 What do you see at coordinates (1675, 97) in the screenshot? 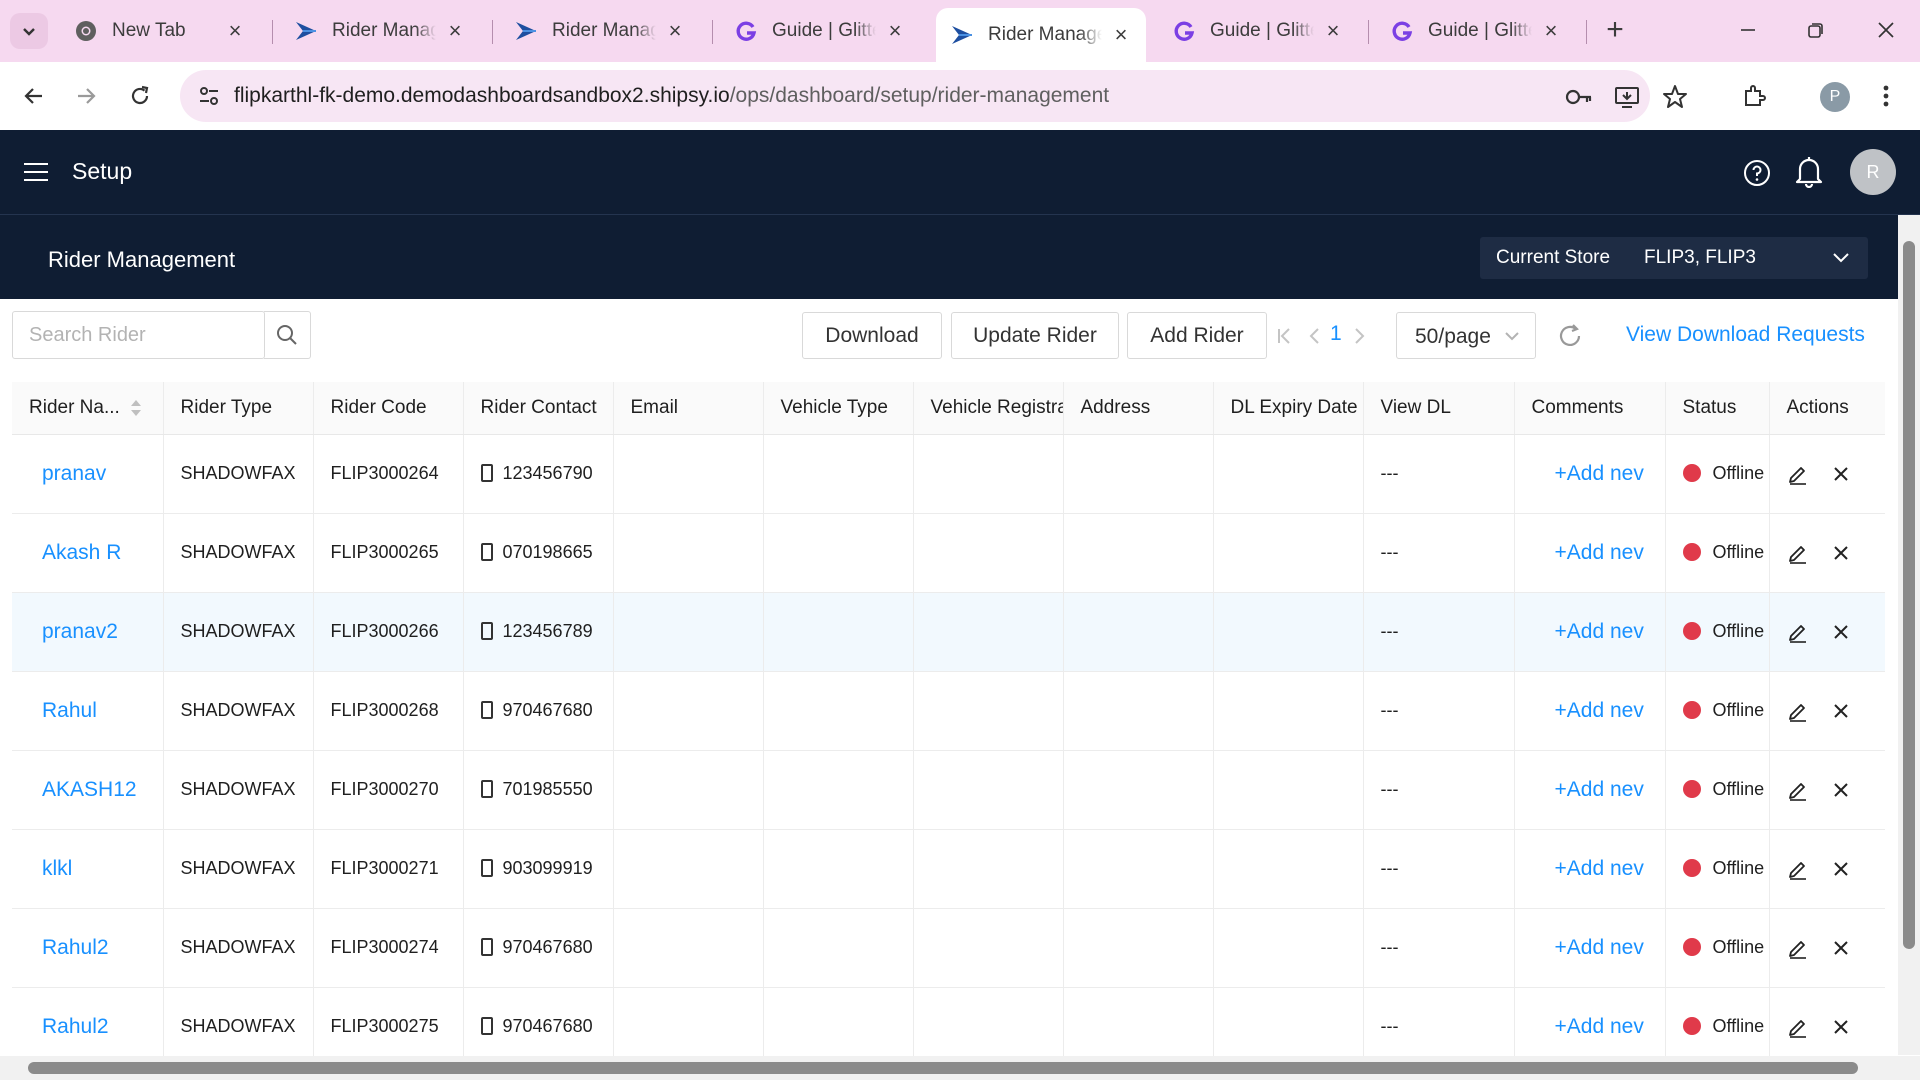
I see `bookmark-star-icon` at bounding box center [1675, 97].